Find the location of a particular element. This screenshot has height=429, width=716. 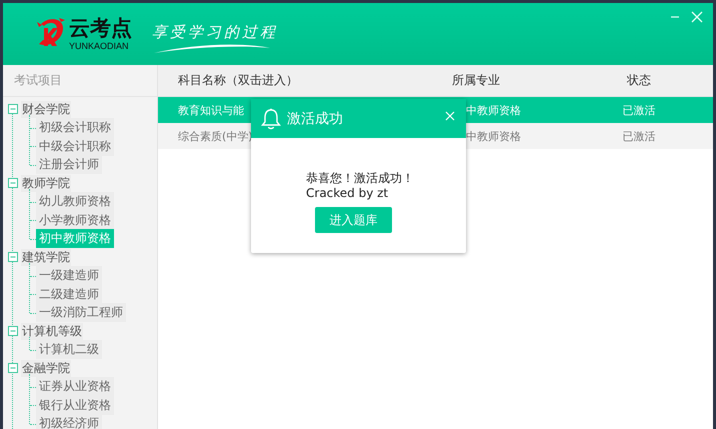

dialog-message: 恭喜您！激活成功！ is located at coordinates (360, 178).